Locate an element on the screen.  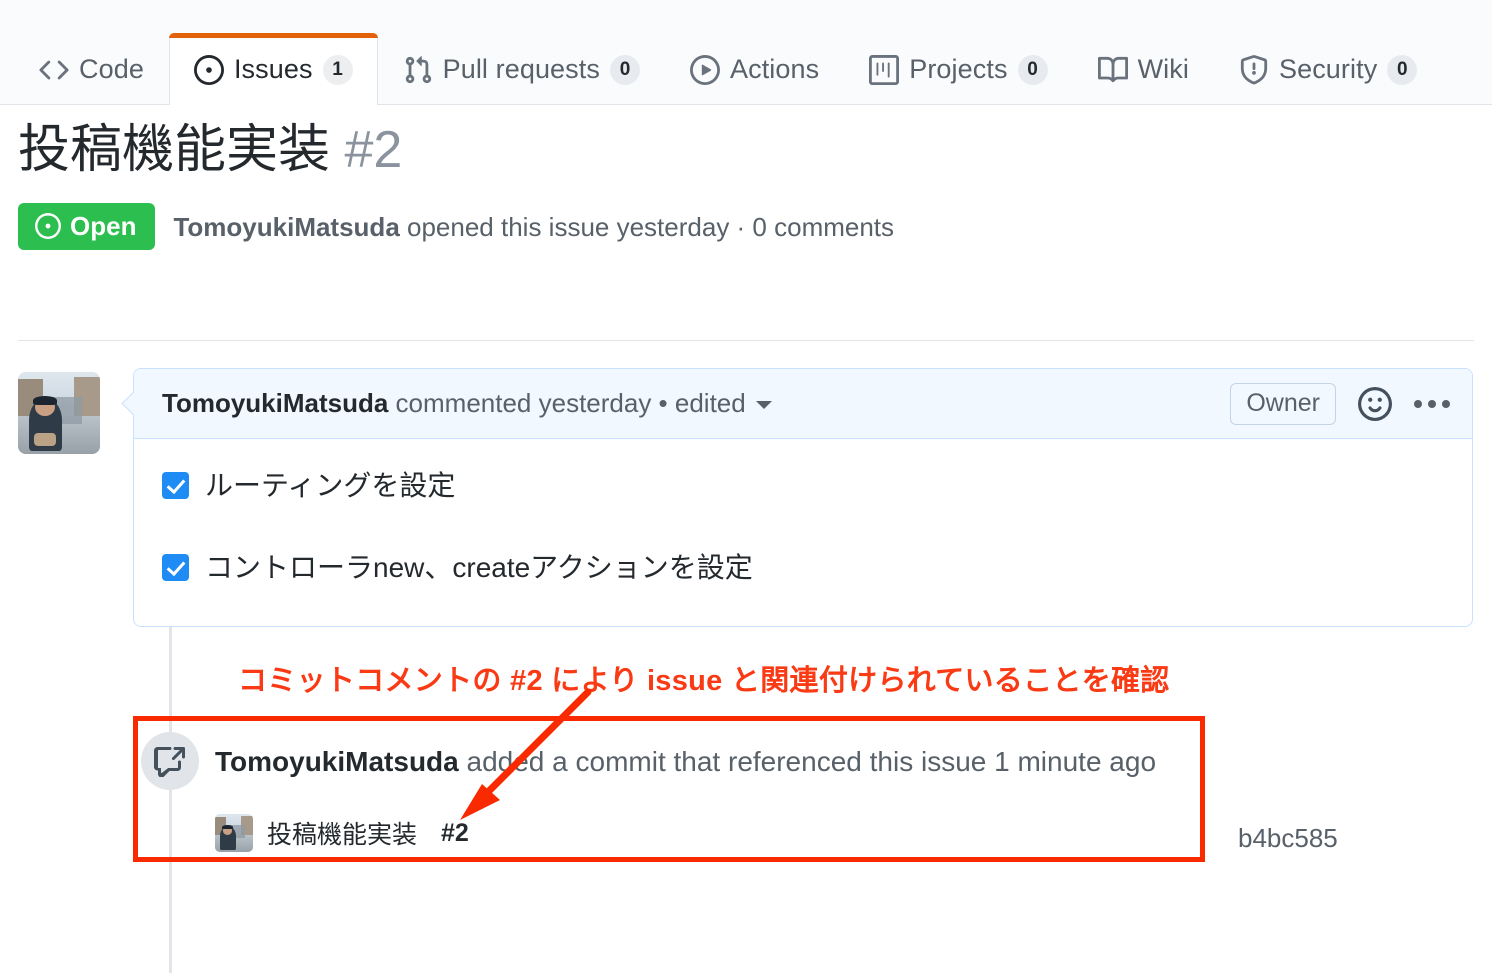
referenced-commit-row: 投稿機能実装 #2 is located at coordinates (342, 833).